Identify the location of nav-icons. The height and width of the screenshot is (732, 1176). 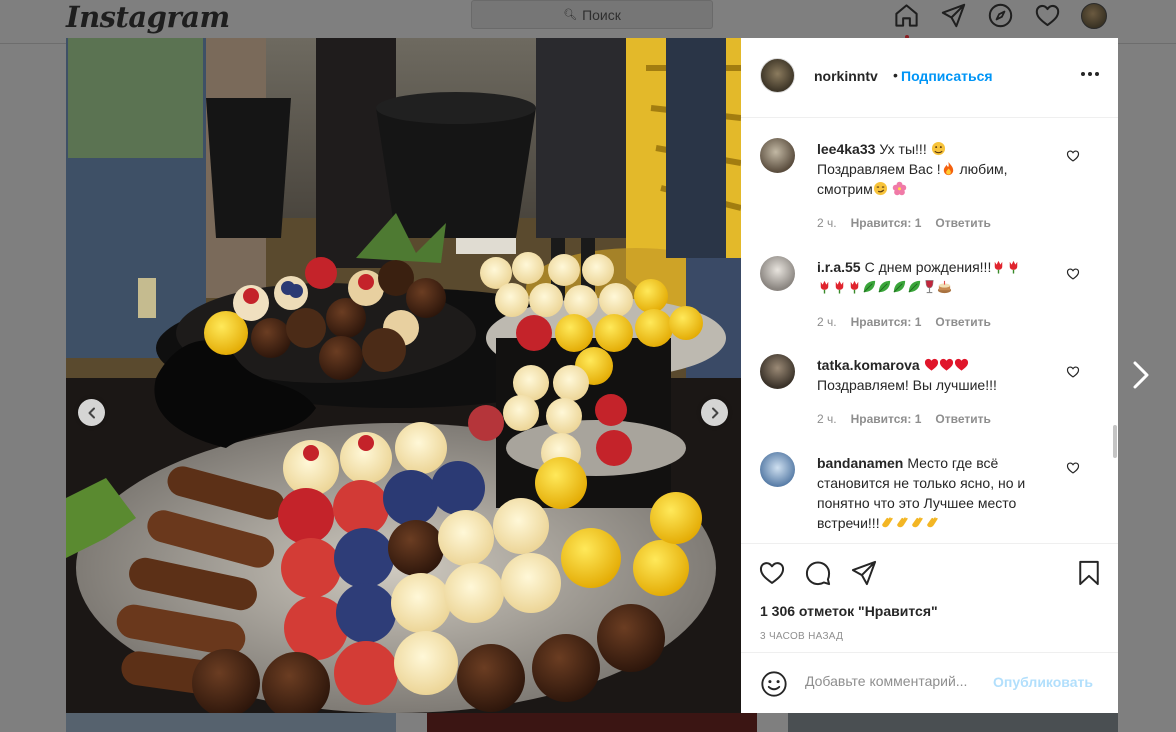
(1000, 15).